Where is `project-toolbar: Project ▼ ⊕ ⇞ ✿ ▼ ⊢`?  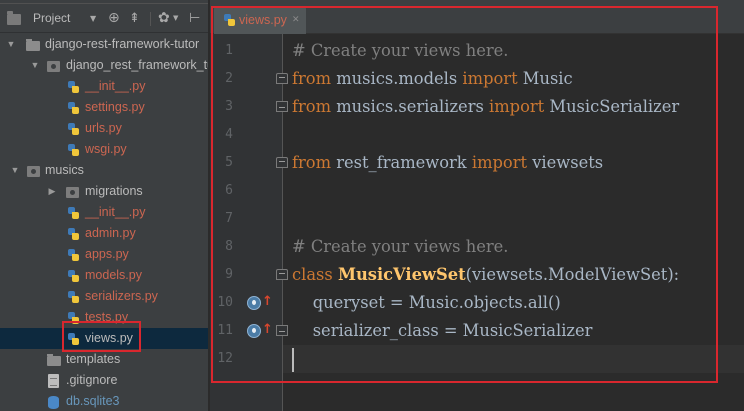
project-toolbar: Project ▼ ⊕ ⇞ ✿ ▼ ⊢ is located at coordinates (104, 18).